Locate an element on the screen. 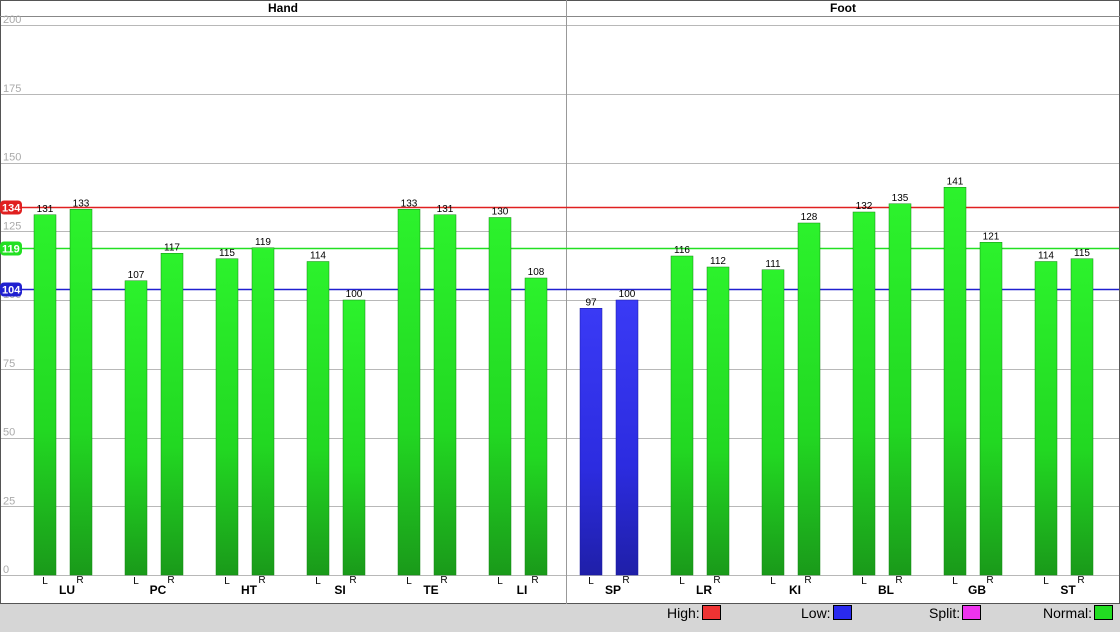 This screenshot has height=632, width=1120. legend-label: Normal: is located at coordinates (1068, 613).